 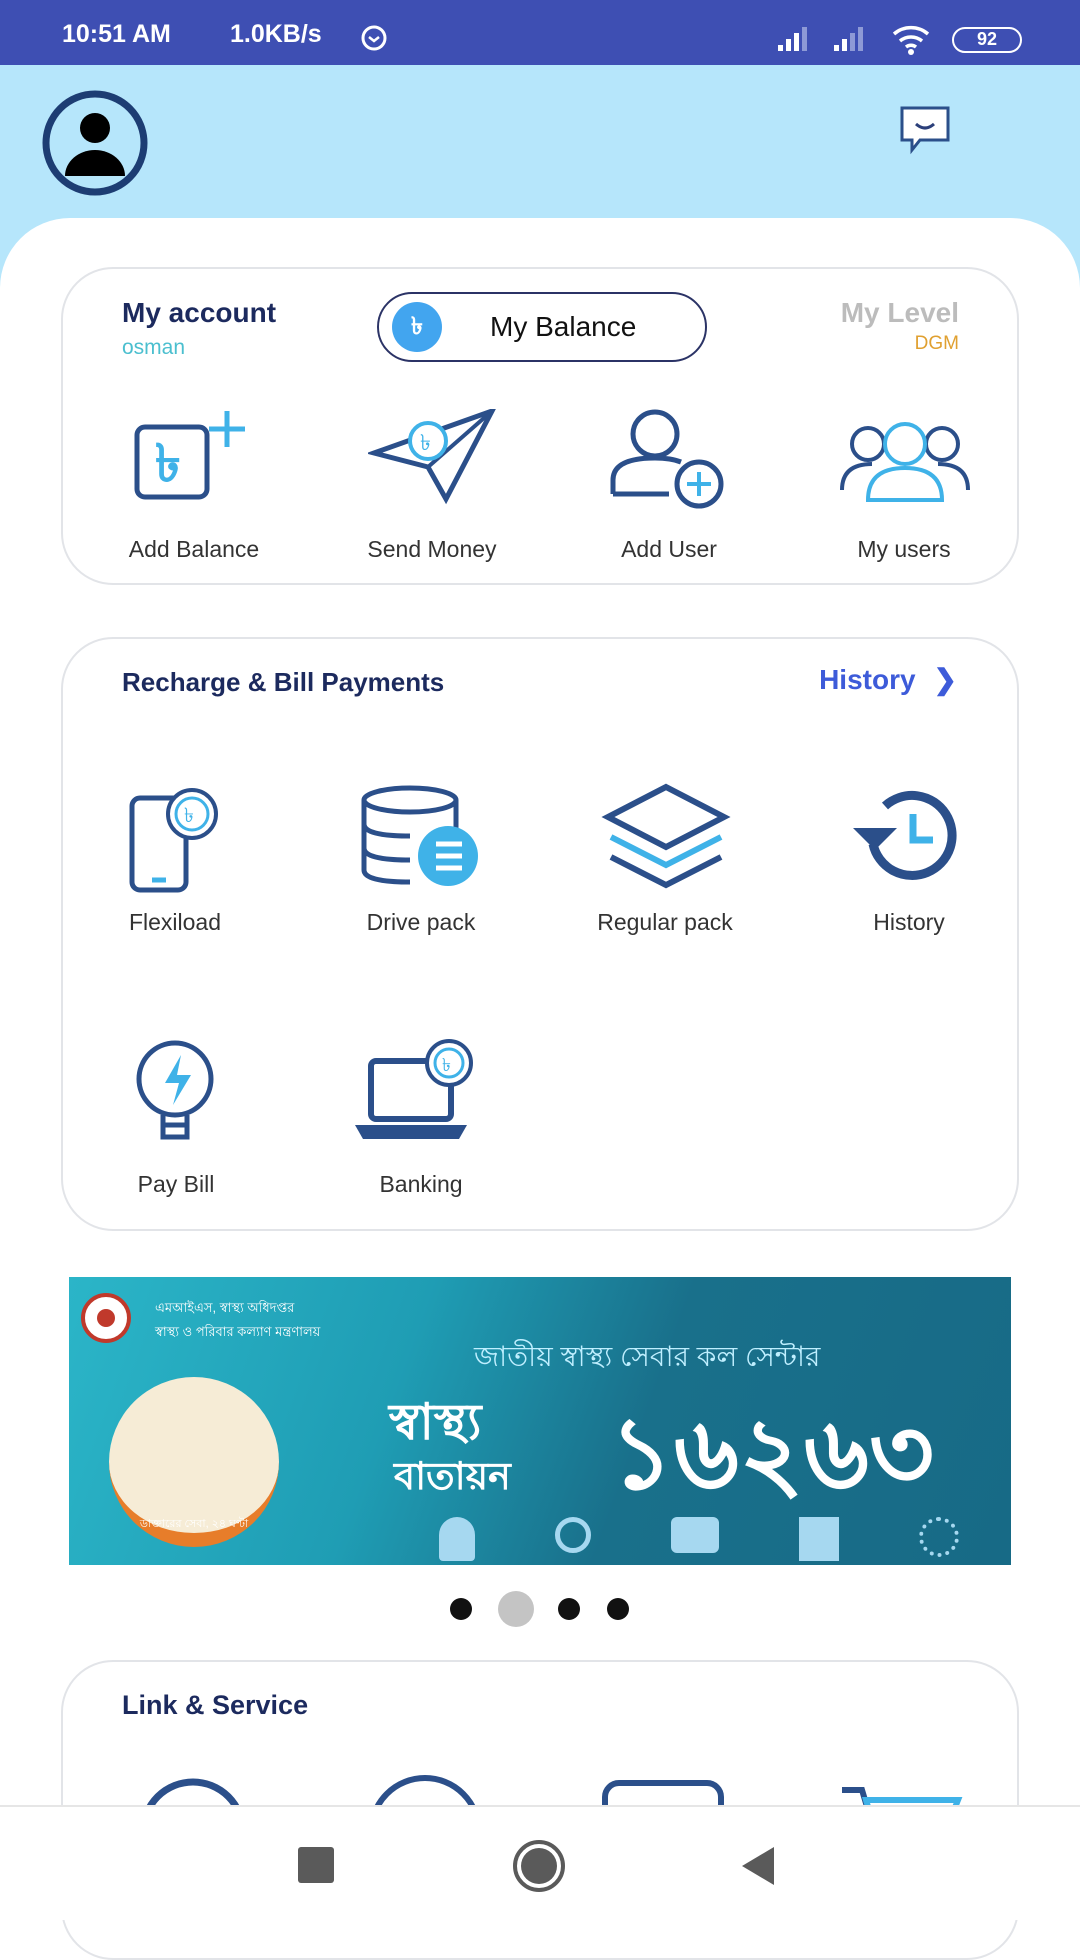 I want to click on banner-headline: জাতীয় স্বাস্থ্য সেবার কল সেন্টার, so click(x=647, y=1356).